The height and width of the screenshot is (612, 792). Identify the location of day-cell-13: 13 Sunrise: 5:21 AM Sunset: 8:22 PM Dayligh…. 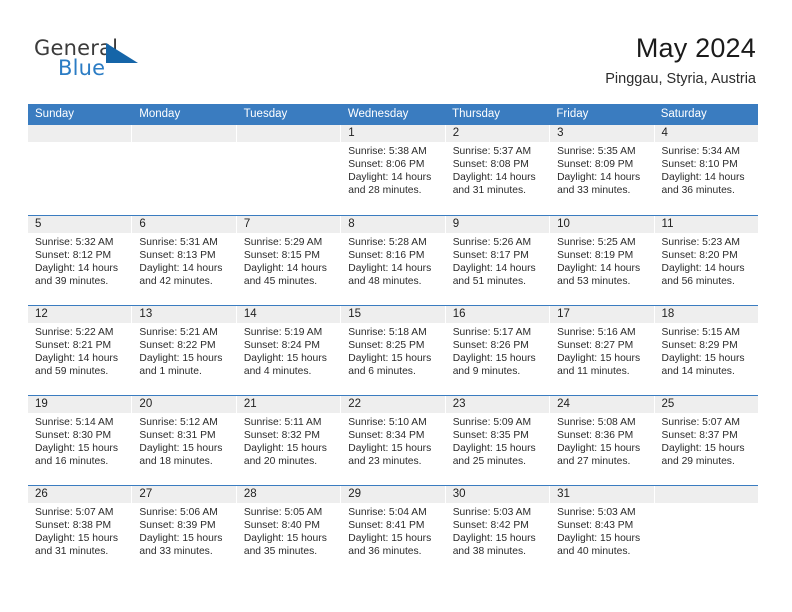
(184, 350).